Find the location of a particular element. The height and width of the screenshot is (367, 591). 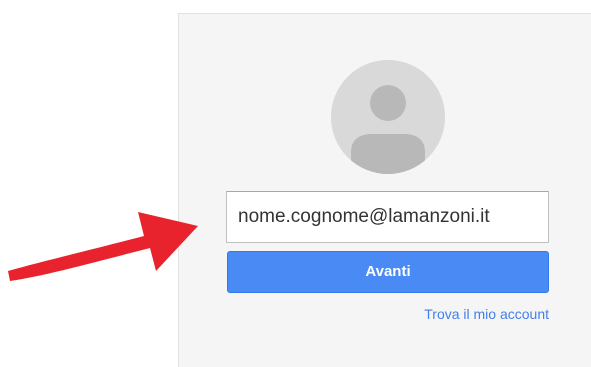

email-field is located at coordinates (387, 217).